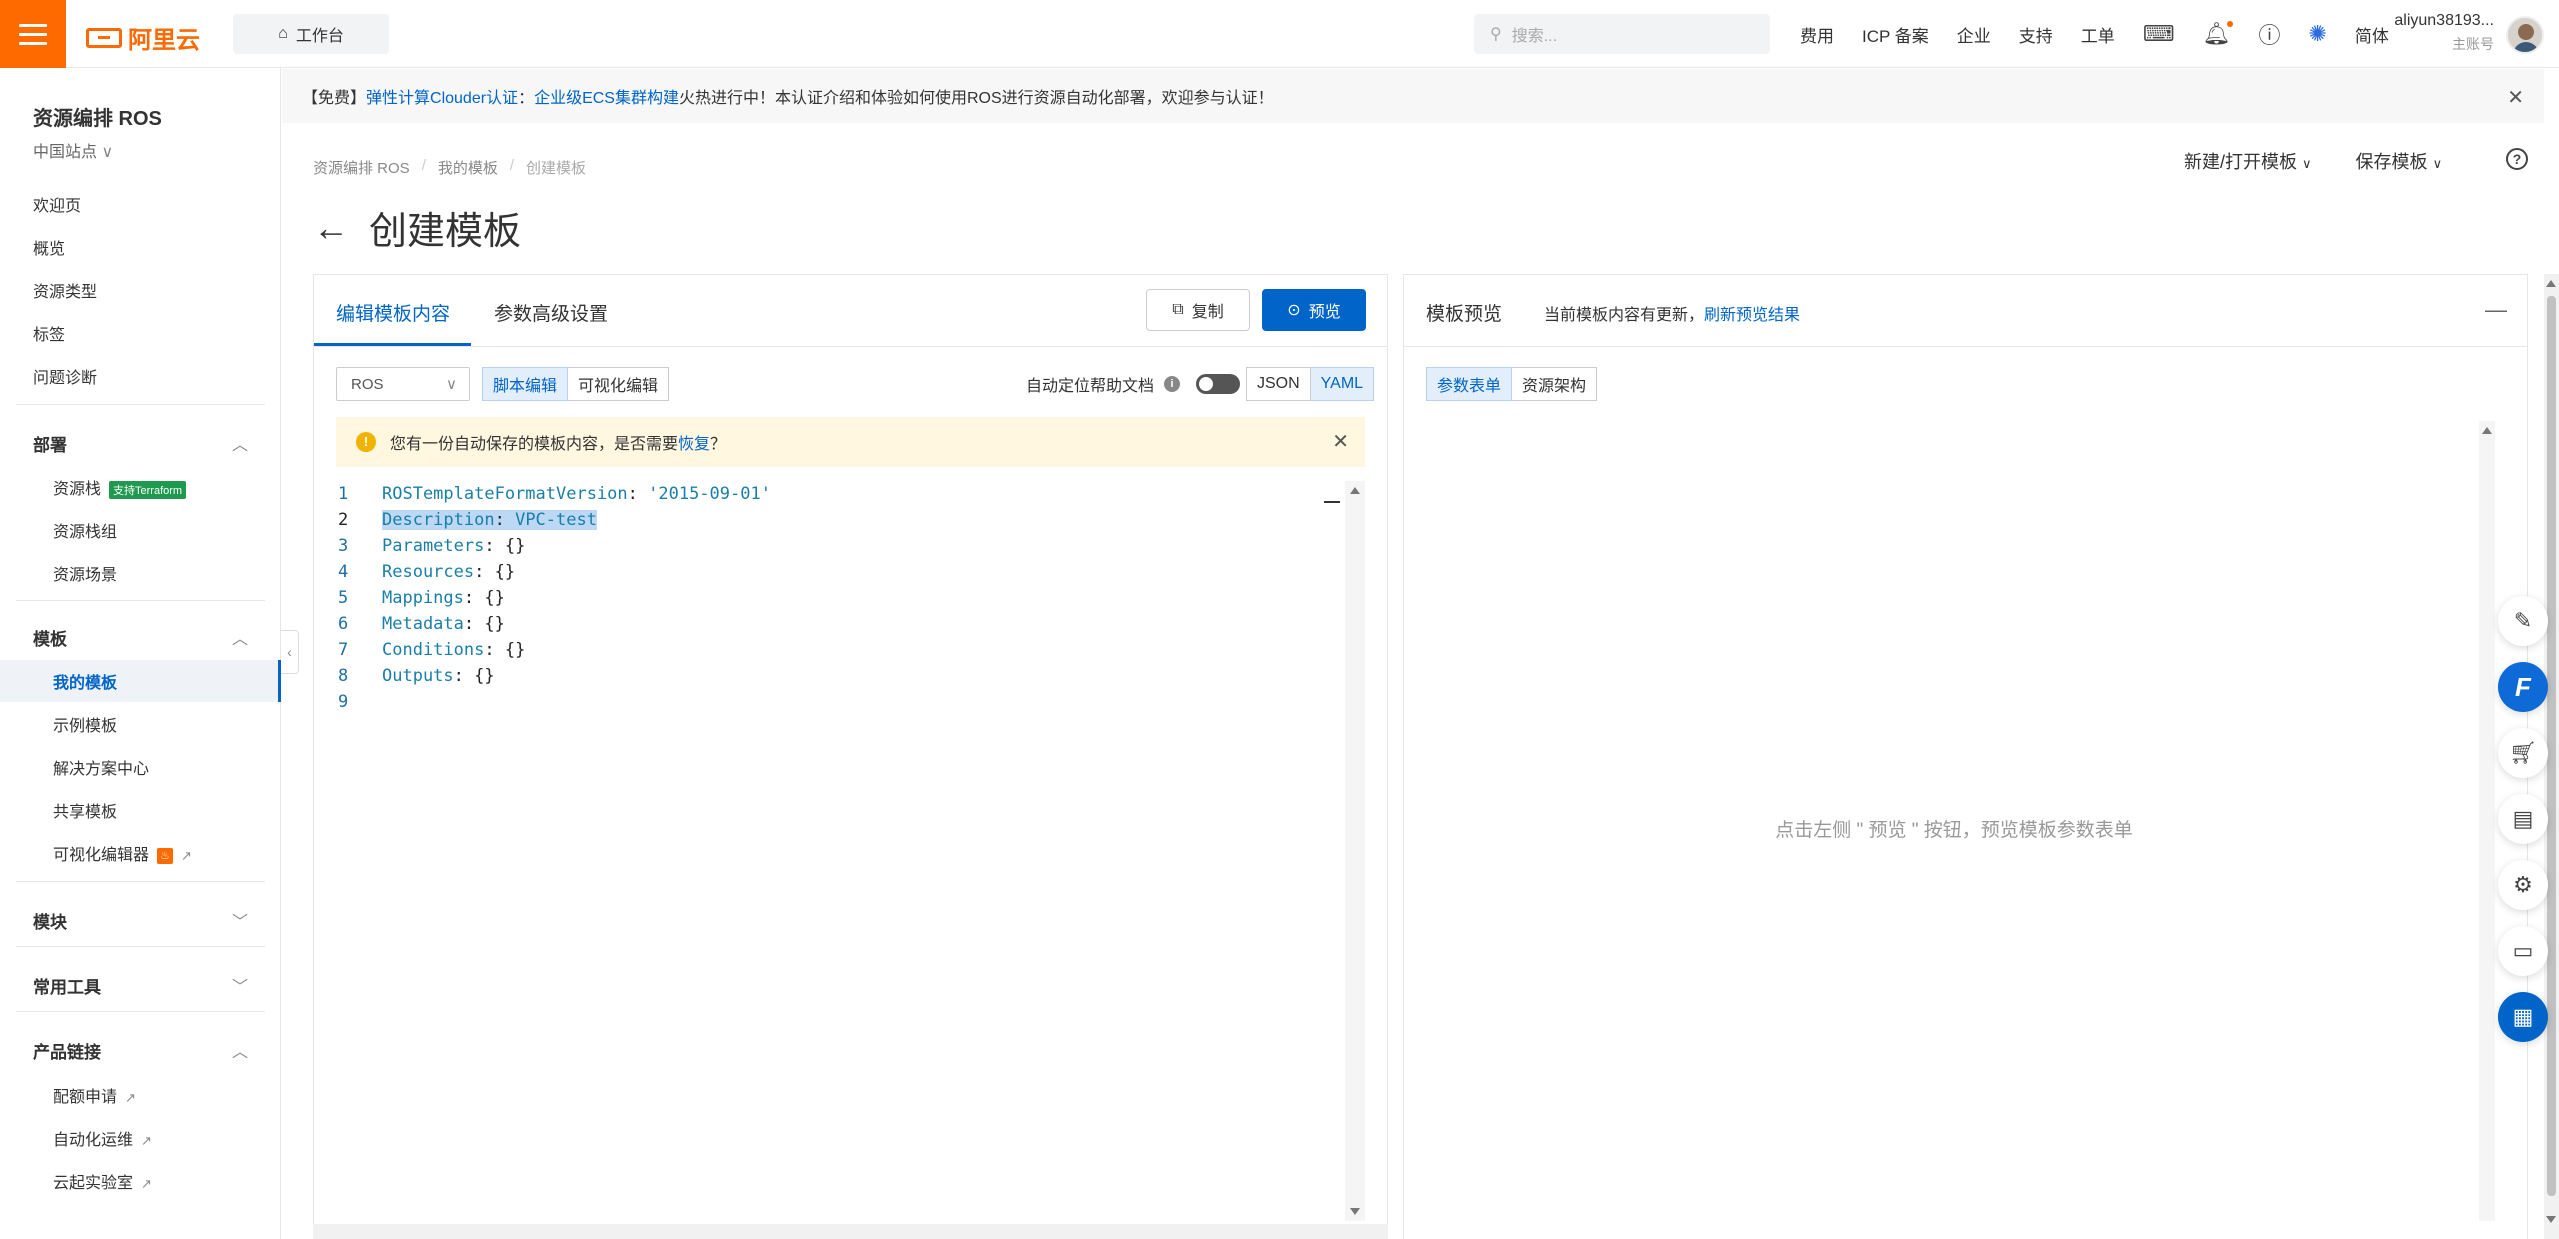 The width and height of the screenshot is (2559, 1239). Describe the element at coordinates (120, 487) in the screenshot. I see `sidebar-item-stacks: 资源栈 支持Terraform` at that location.